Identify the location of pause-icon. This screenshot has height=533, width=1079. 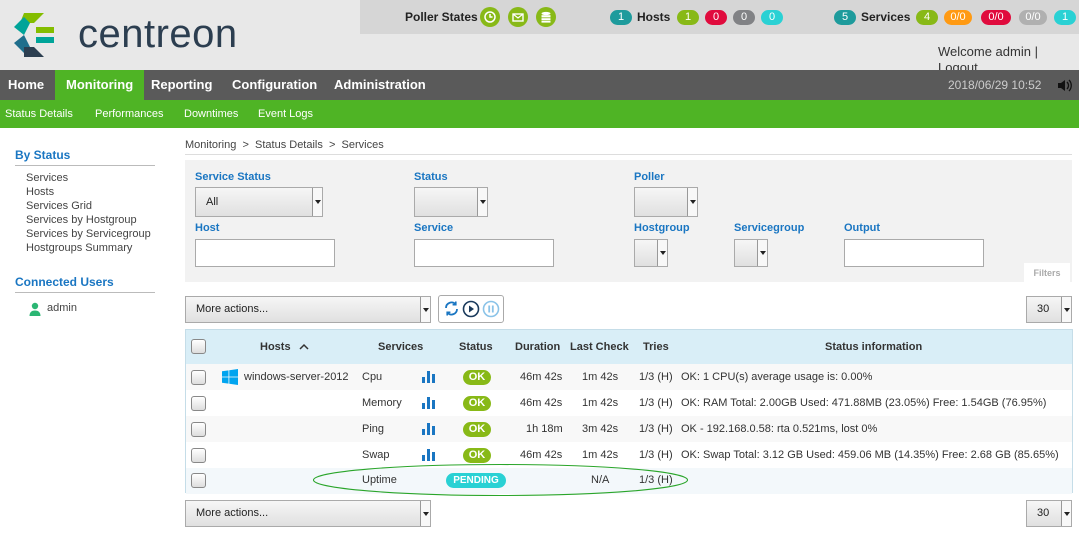
(491, 309).